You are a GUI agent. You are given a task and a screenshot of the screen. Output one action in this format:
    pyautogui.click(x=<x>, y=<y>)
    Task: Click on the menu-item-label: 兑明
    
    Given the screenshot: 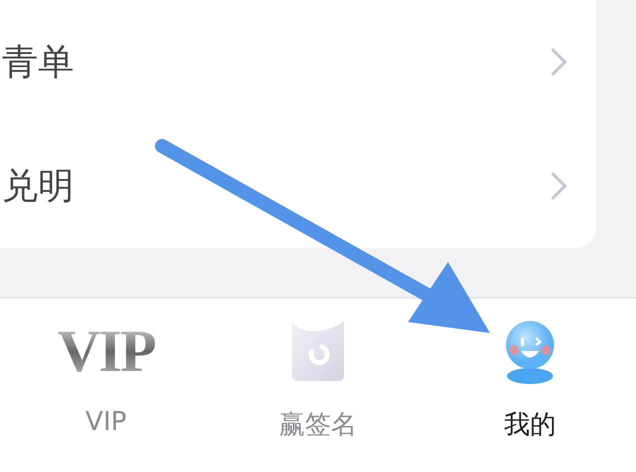 What is the action you would take?
    pyautogui.click(x=38, y=186)
    